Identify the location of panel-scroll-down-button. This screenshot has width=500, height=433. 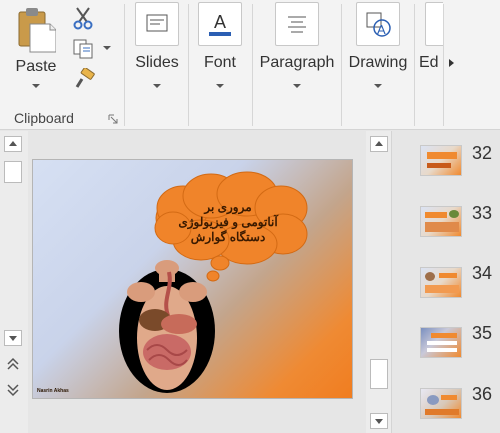
(379, 421).